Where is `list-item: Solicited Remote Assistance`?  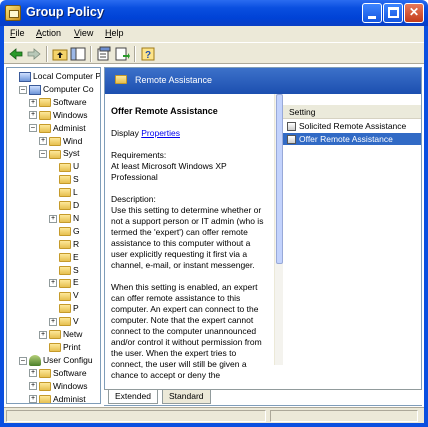
list-item: Solicited Remote Assistance is located at coordinates (352, 126).